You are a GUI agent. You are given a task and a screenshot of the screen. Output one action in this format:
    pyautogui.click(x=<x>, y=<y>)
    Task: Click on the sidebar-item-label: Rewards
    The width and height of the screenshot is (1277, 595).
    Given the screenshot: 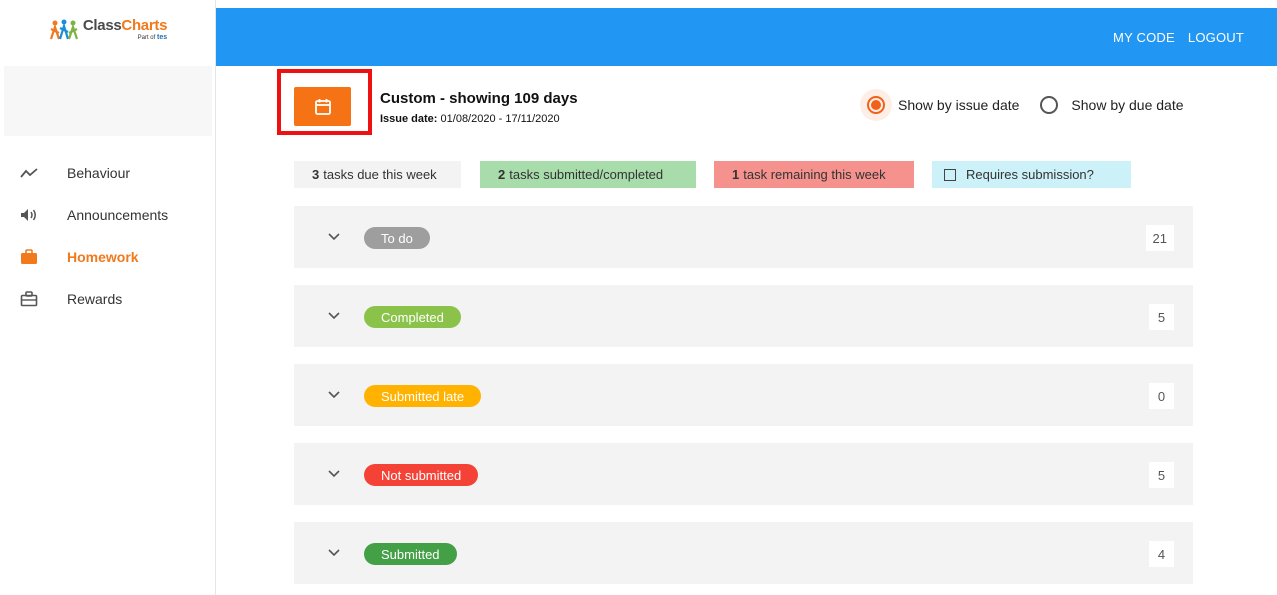 What is the action you would take?
    pyautogui.click(x=95, y=299)
    